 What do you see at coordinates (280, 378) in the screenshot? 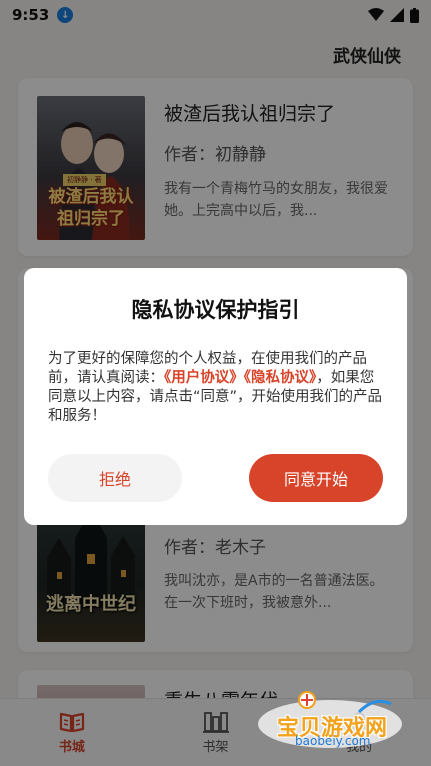
I see `privacy-policy-link: 《隐私协议》` at bounding box center [280, 378].